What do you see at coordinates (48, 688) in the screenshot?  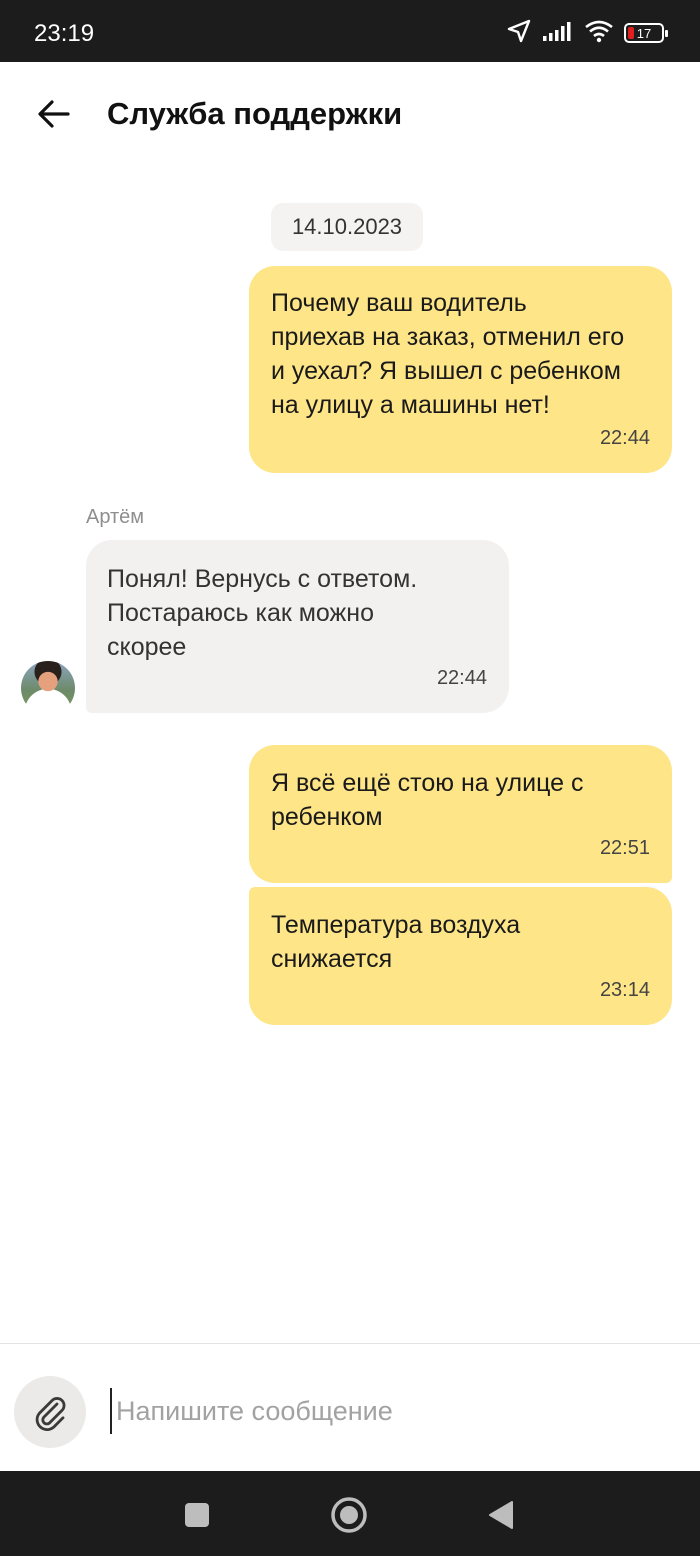 I see `agent-avatar` at bounding box center [48, 688].